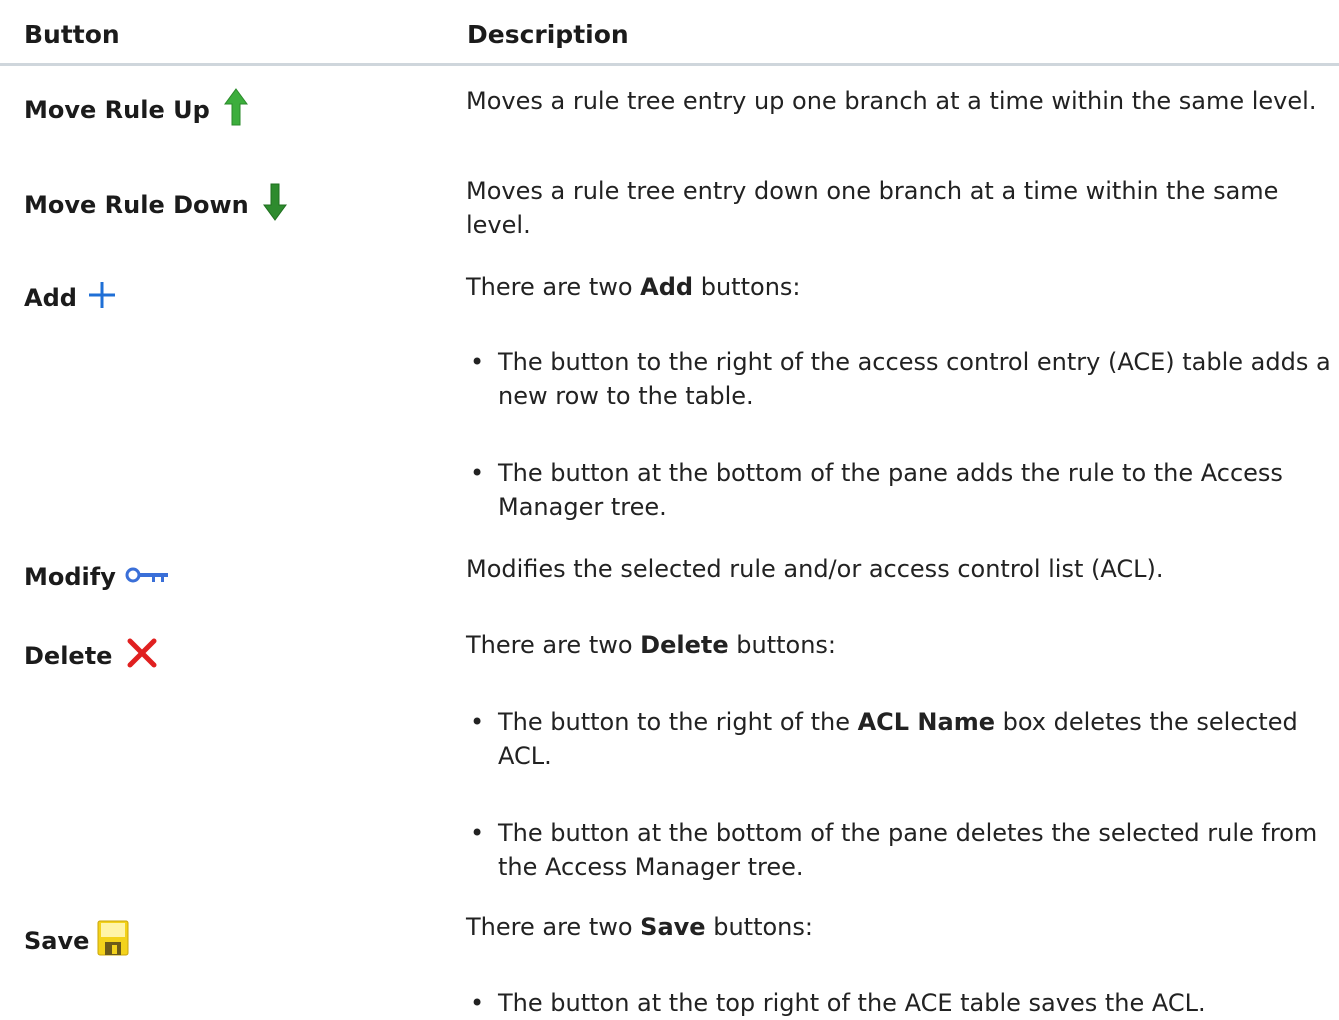 The image size is (1339, 1020). Describe the element at coordinates (548, 34) in the screenshot. I see `column-header-description: Description` at that location.